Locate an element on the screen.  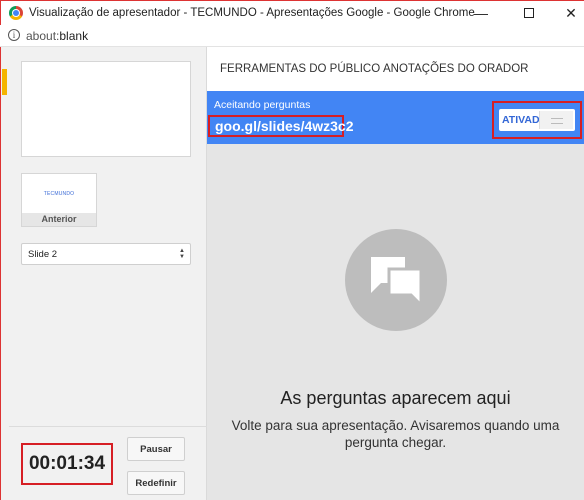
address-value: blank is located at coordinates (74, 36).